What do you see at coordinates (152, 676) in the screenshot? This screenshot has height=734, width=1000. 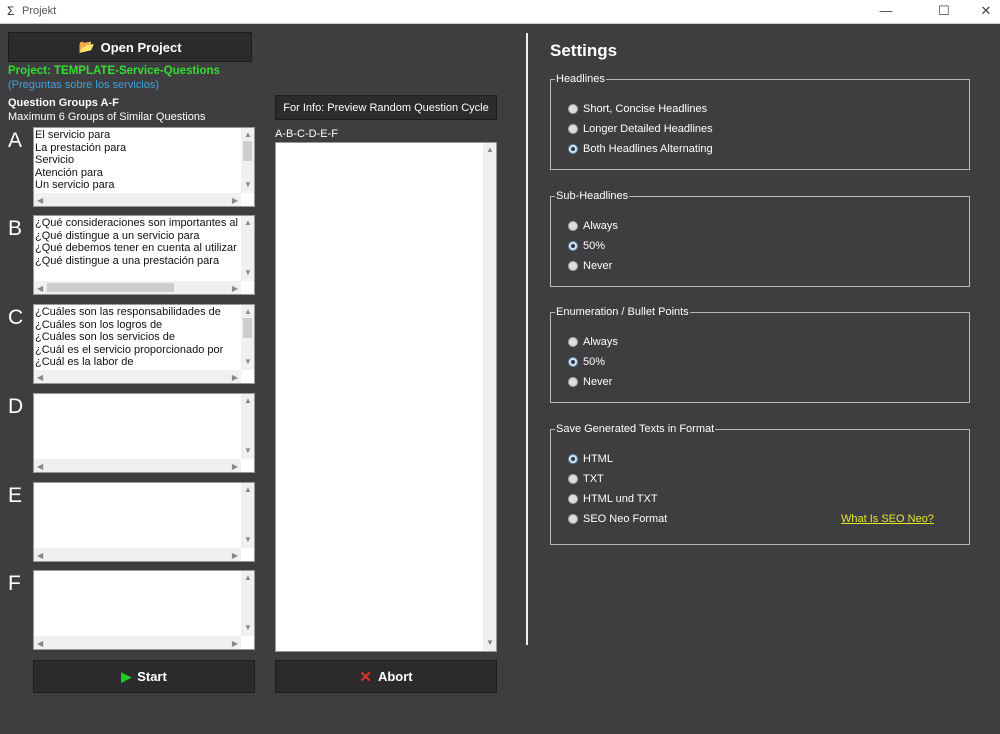 I see `start-label: Start` at bounding box center [152, 676].